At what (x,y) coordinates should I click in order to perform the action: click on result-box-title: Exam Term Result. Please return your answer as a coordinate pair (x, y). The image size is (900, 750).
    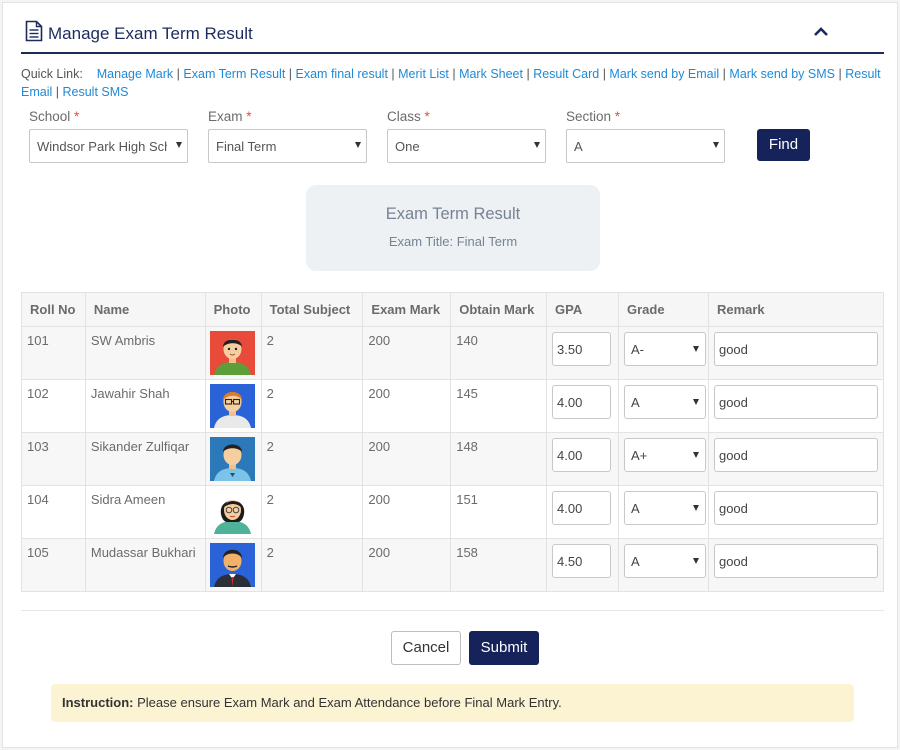
    Looking at the image, I should click on (453, 214).